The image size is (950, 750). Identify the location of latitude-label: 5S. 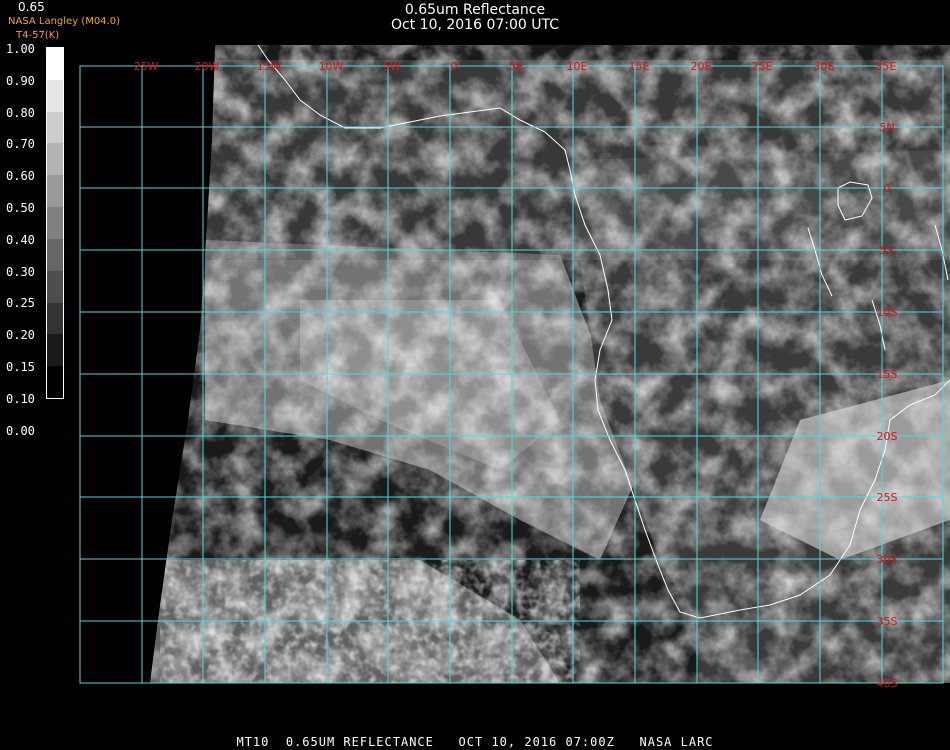
(887, 250).